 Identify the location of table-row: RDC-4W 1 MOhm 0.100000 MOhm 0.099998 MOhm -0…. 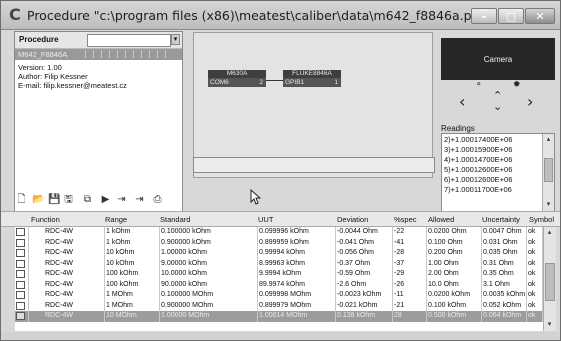
(279, 295).